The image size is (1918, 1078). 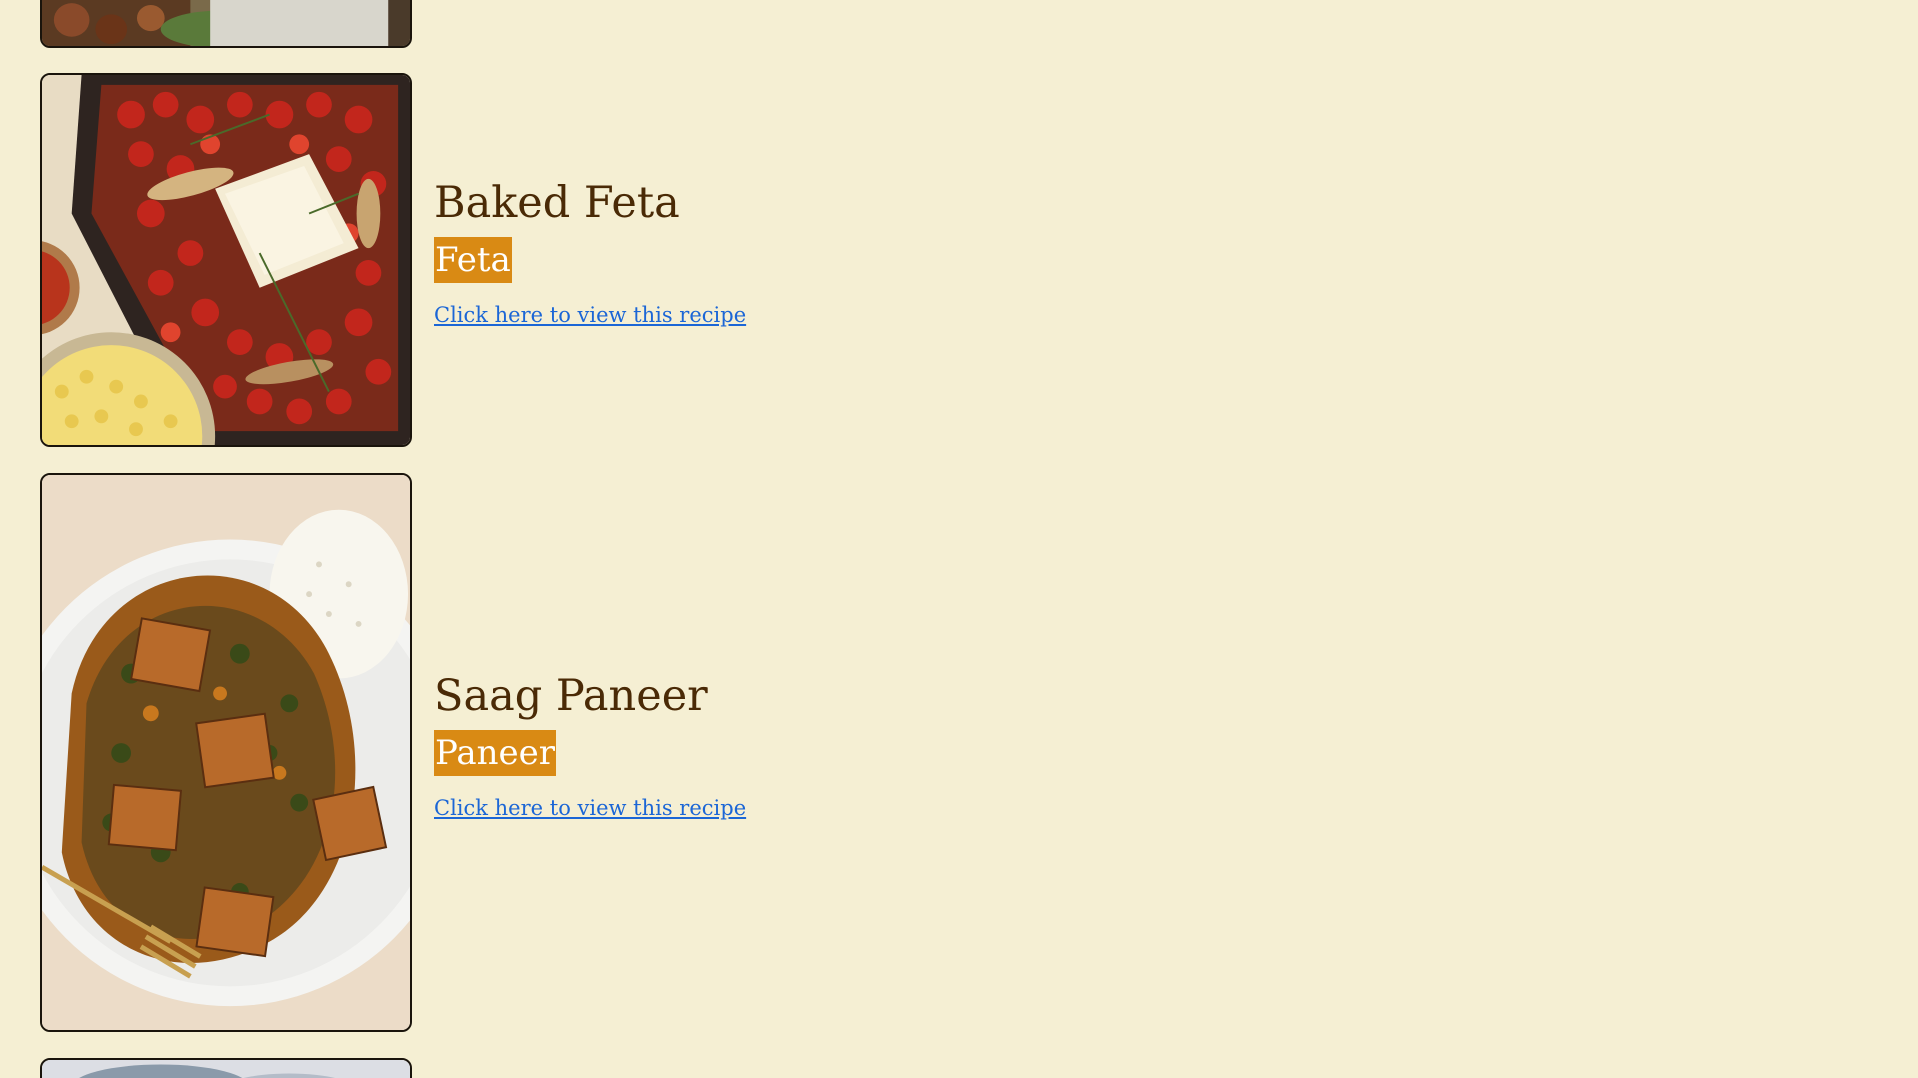 What do you see at coordinates (226, 24) in the screenshot?
I see `recipe-image-partial-top` at bounding box center [226, 24].